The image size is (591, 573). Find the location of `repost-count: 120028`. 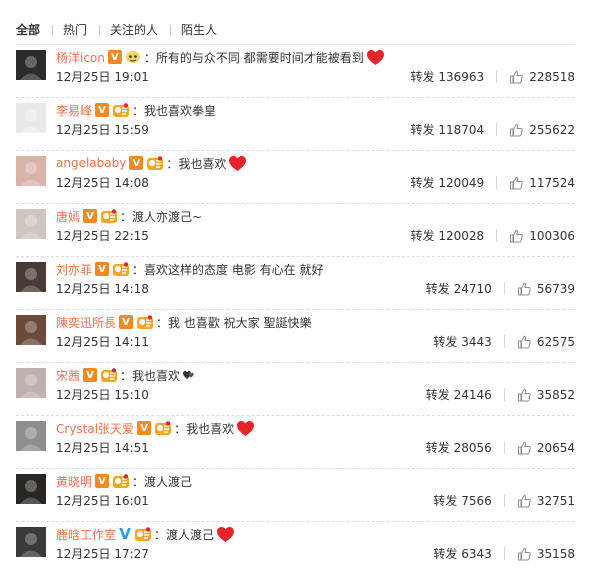

repost-count: 120028 is located at coordinates (461, 236).